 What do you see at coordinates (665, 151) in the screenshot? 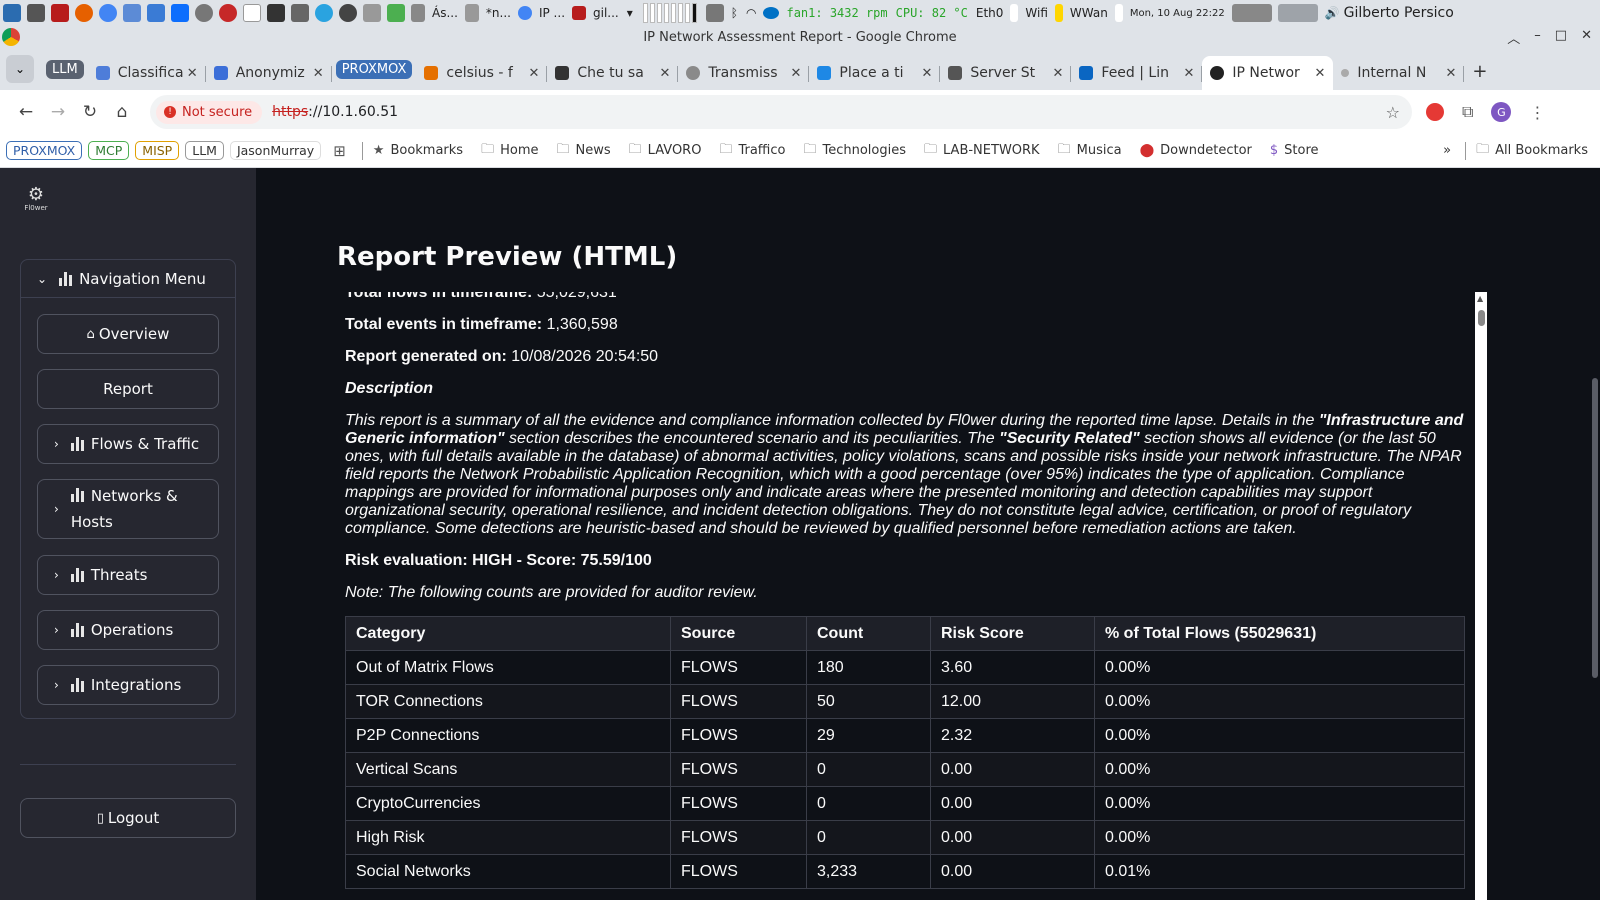
I see `bookmark-lavoro: 🗀 LAVORO` at bounding box center [665, 151].